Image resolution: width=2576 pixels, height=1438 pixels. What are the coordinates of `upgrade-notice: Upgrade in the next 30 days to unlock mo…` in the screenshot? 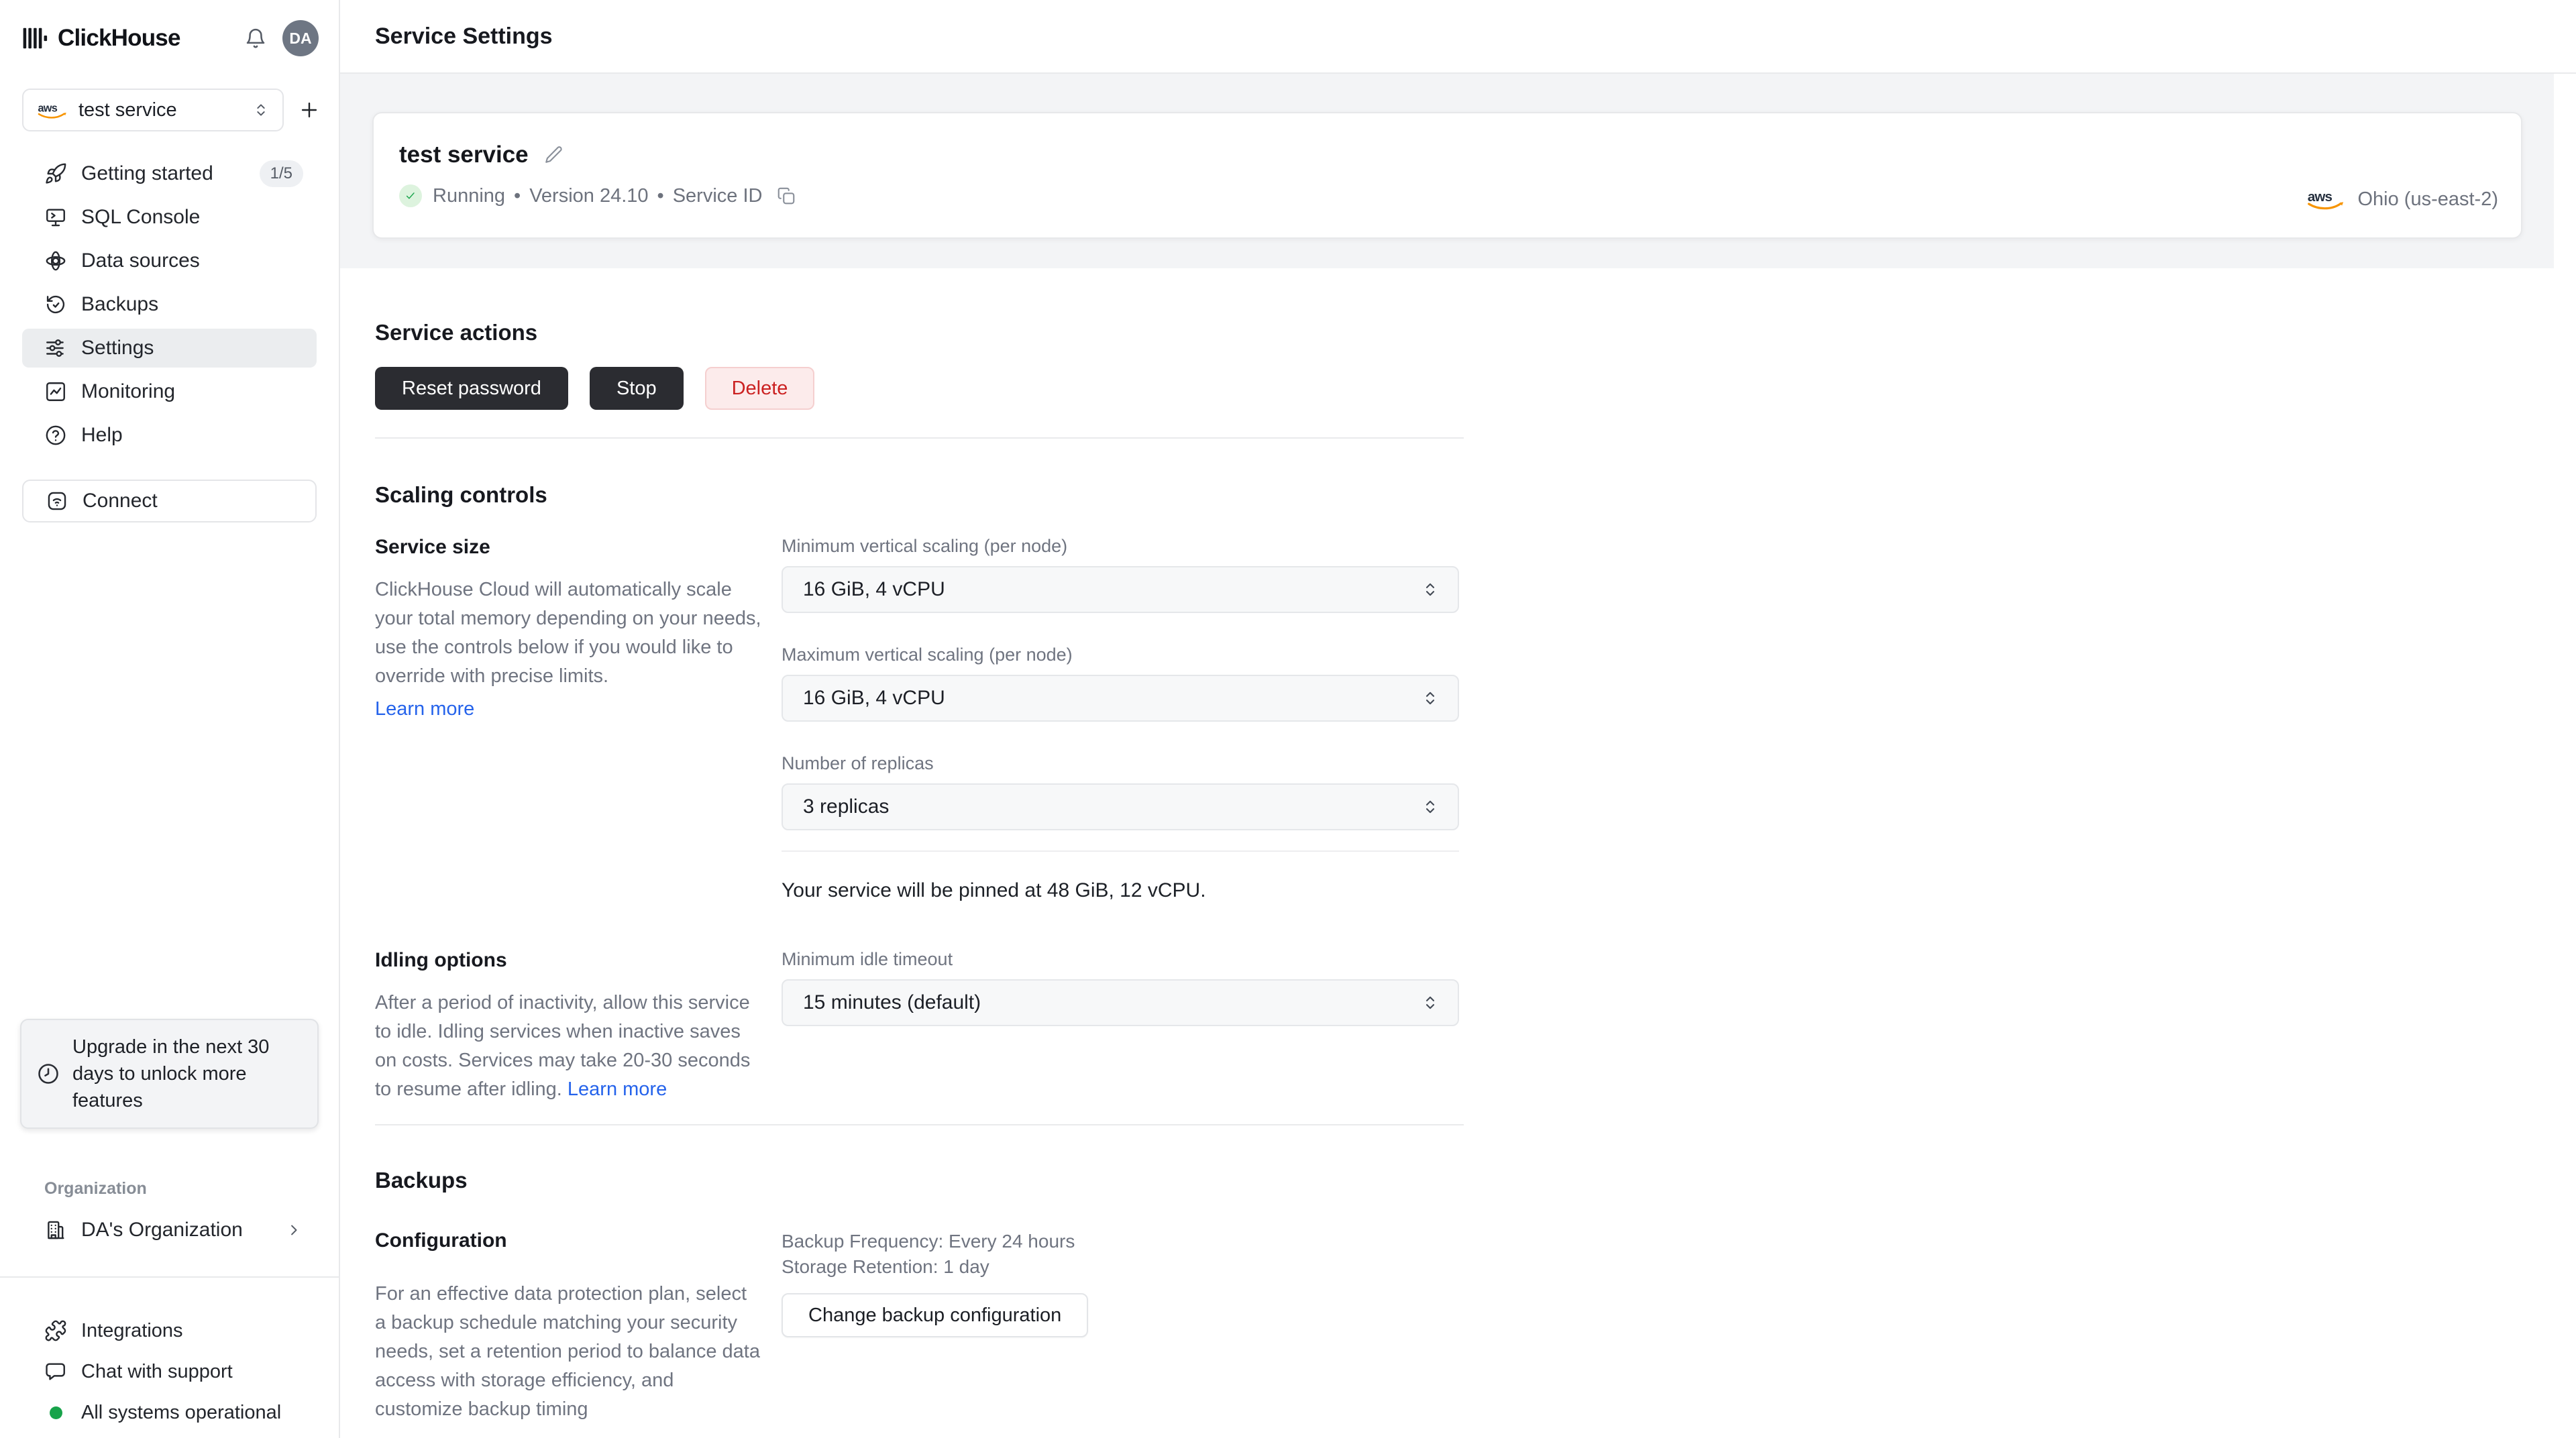 It's located at (169, 1074).